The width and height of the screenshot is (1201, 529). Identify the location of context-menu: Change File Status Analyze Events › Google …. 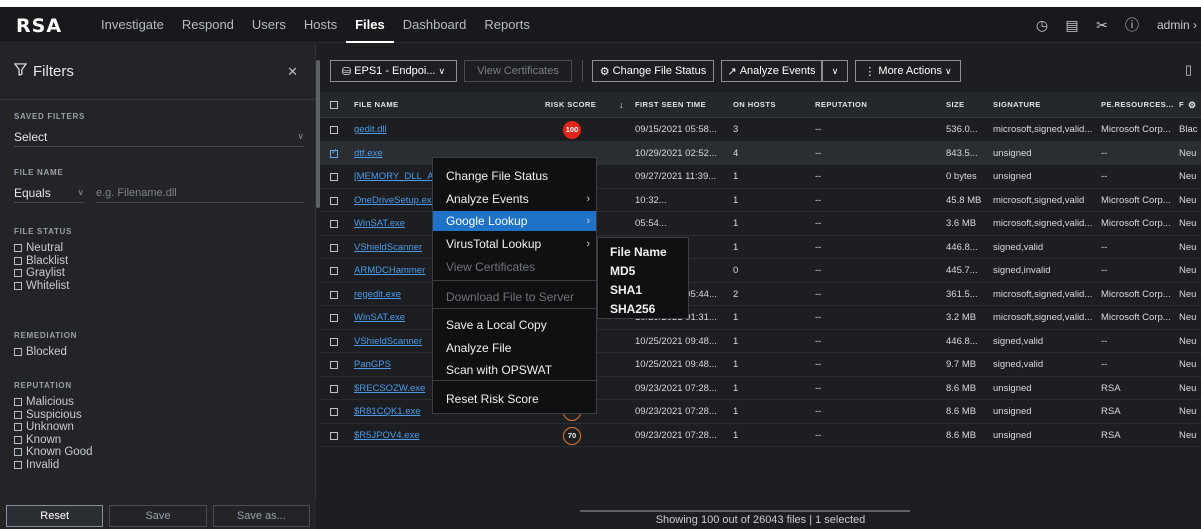
(514, 285).